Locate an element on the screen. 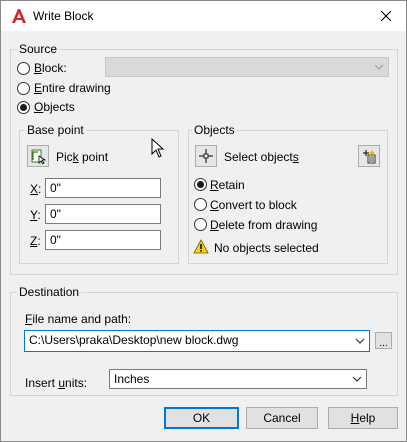  entire-drawing-label: Entire drawing is located at coordinates (72, 88).